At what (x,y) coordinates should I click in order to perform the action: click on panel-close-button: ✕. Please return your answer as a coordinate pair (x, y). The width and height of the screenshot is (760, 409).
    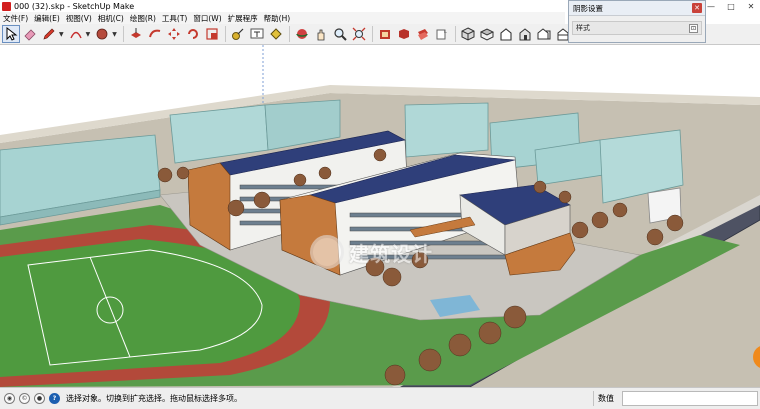
    Looking at the image, I should click on (697, 8).